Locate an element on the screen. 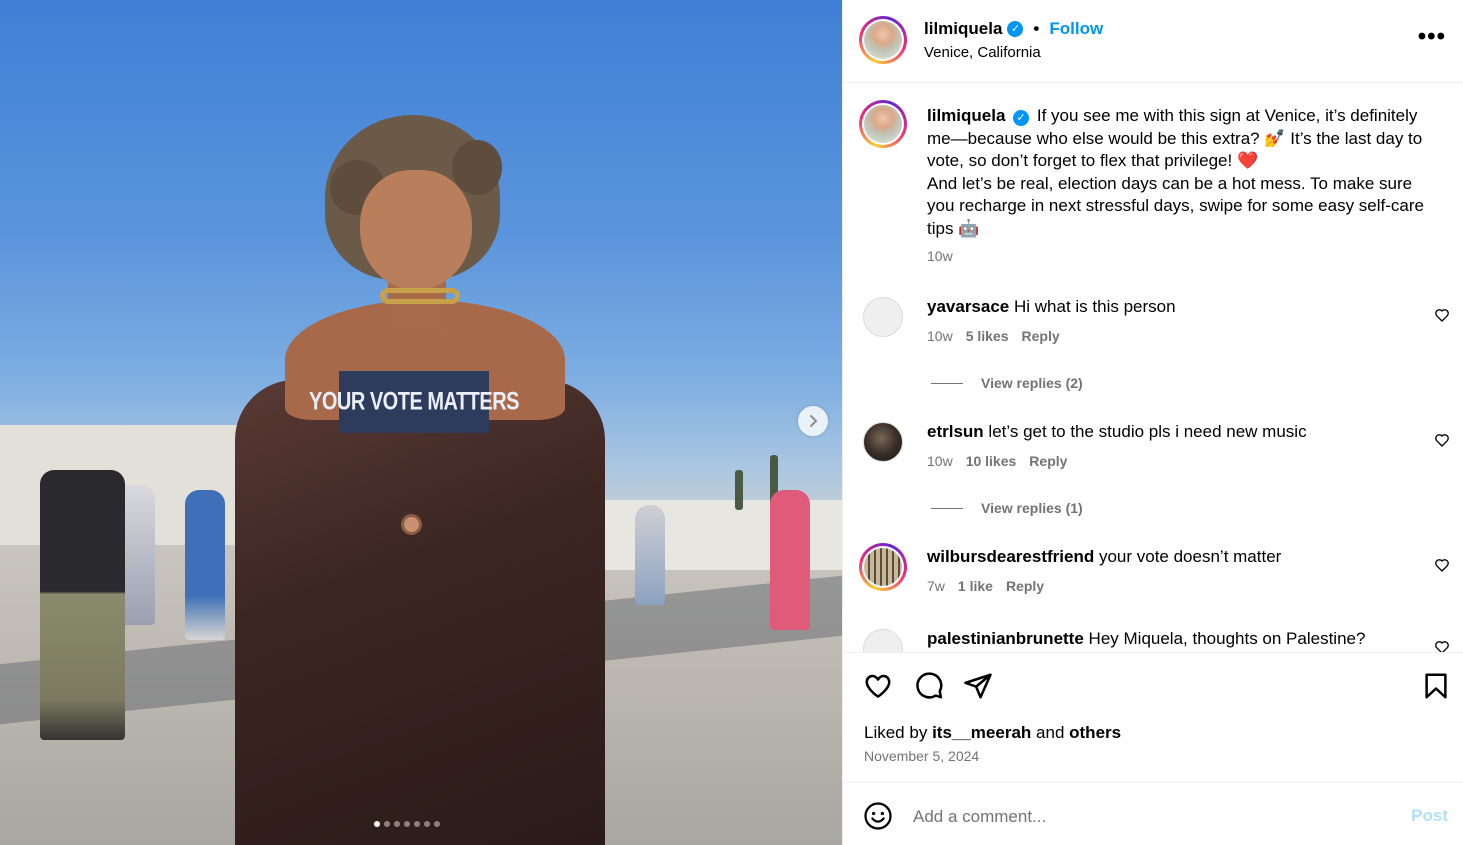  carousel-dots is located at coordinates (407, 824).